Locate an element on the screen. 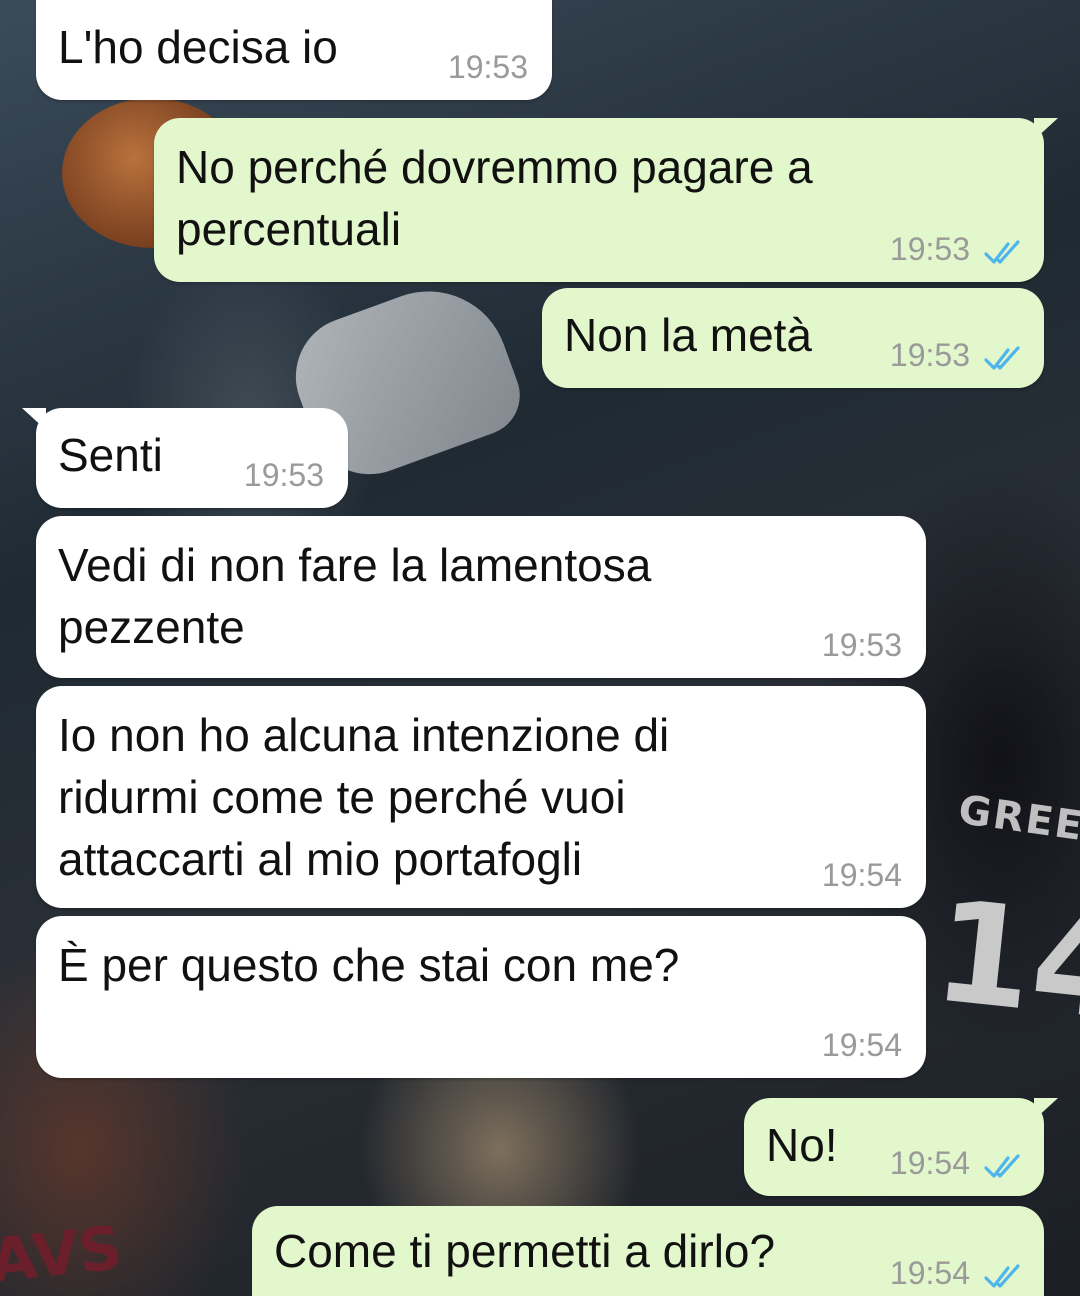  message-bubble-incoming: L'ho decisa io 19:53 is located at coordinates (294, 50).